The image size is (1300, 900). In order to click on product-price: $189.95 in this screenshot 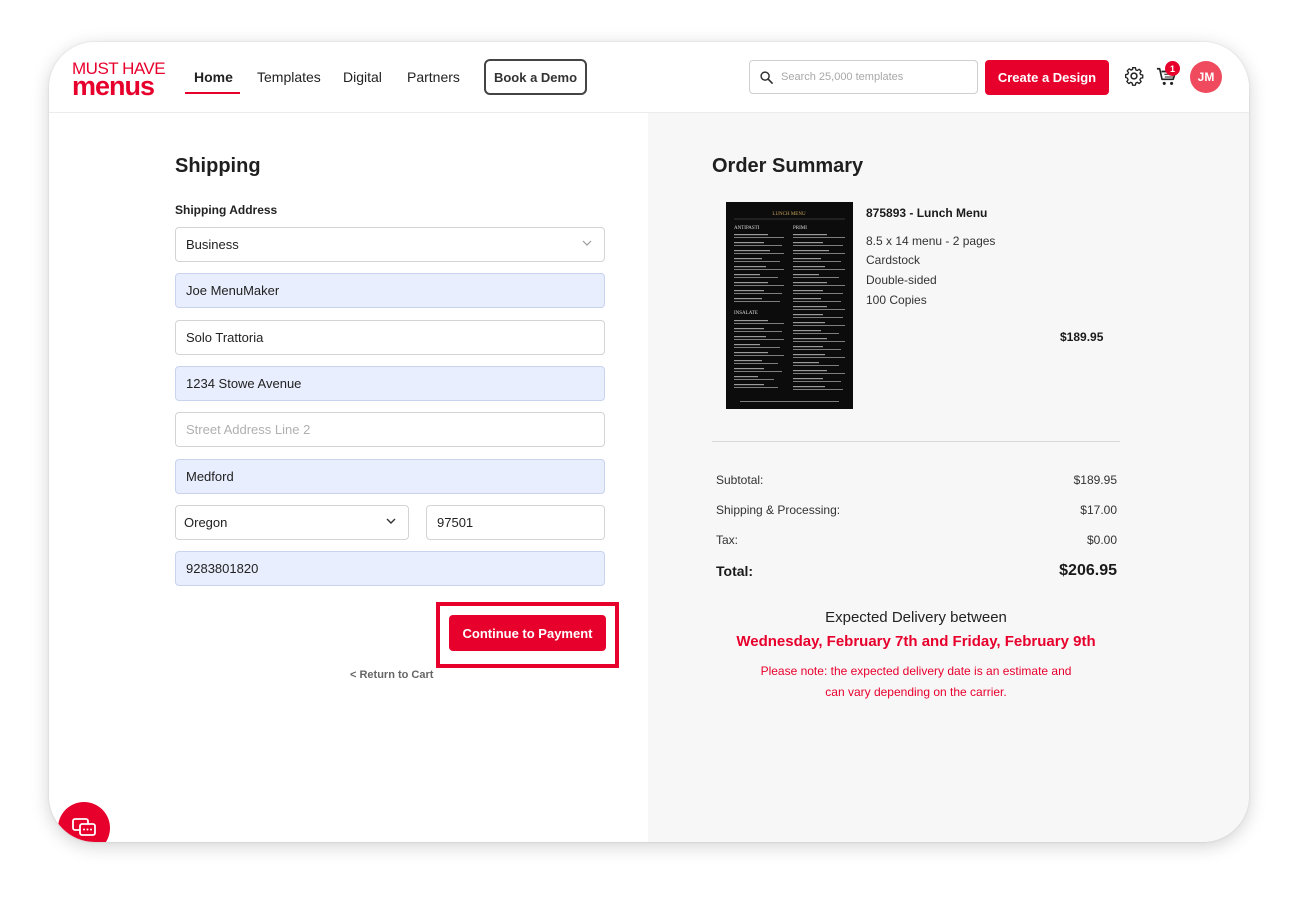, I will do `click(1082, 337)`.